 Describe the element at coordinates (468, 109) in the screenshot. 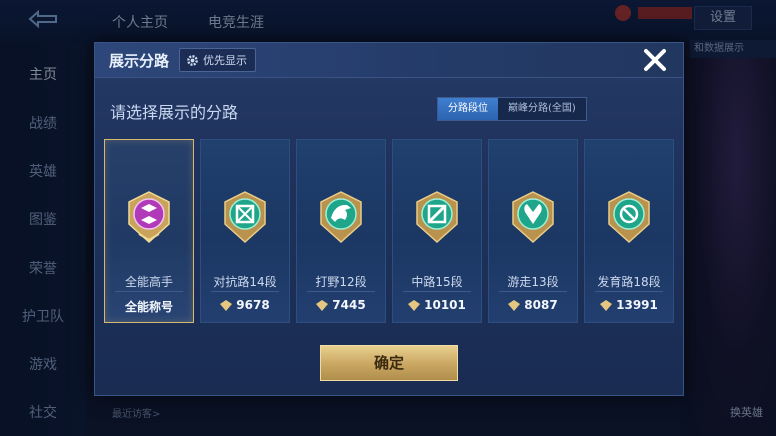

I see `tab-lane-rank: 分路段位` at that location.